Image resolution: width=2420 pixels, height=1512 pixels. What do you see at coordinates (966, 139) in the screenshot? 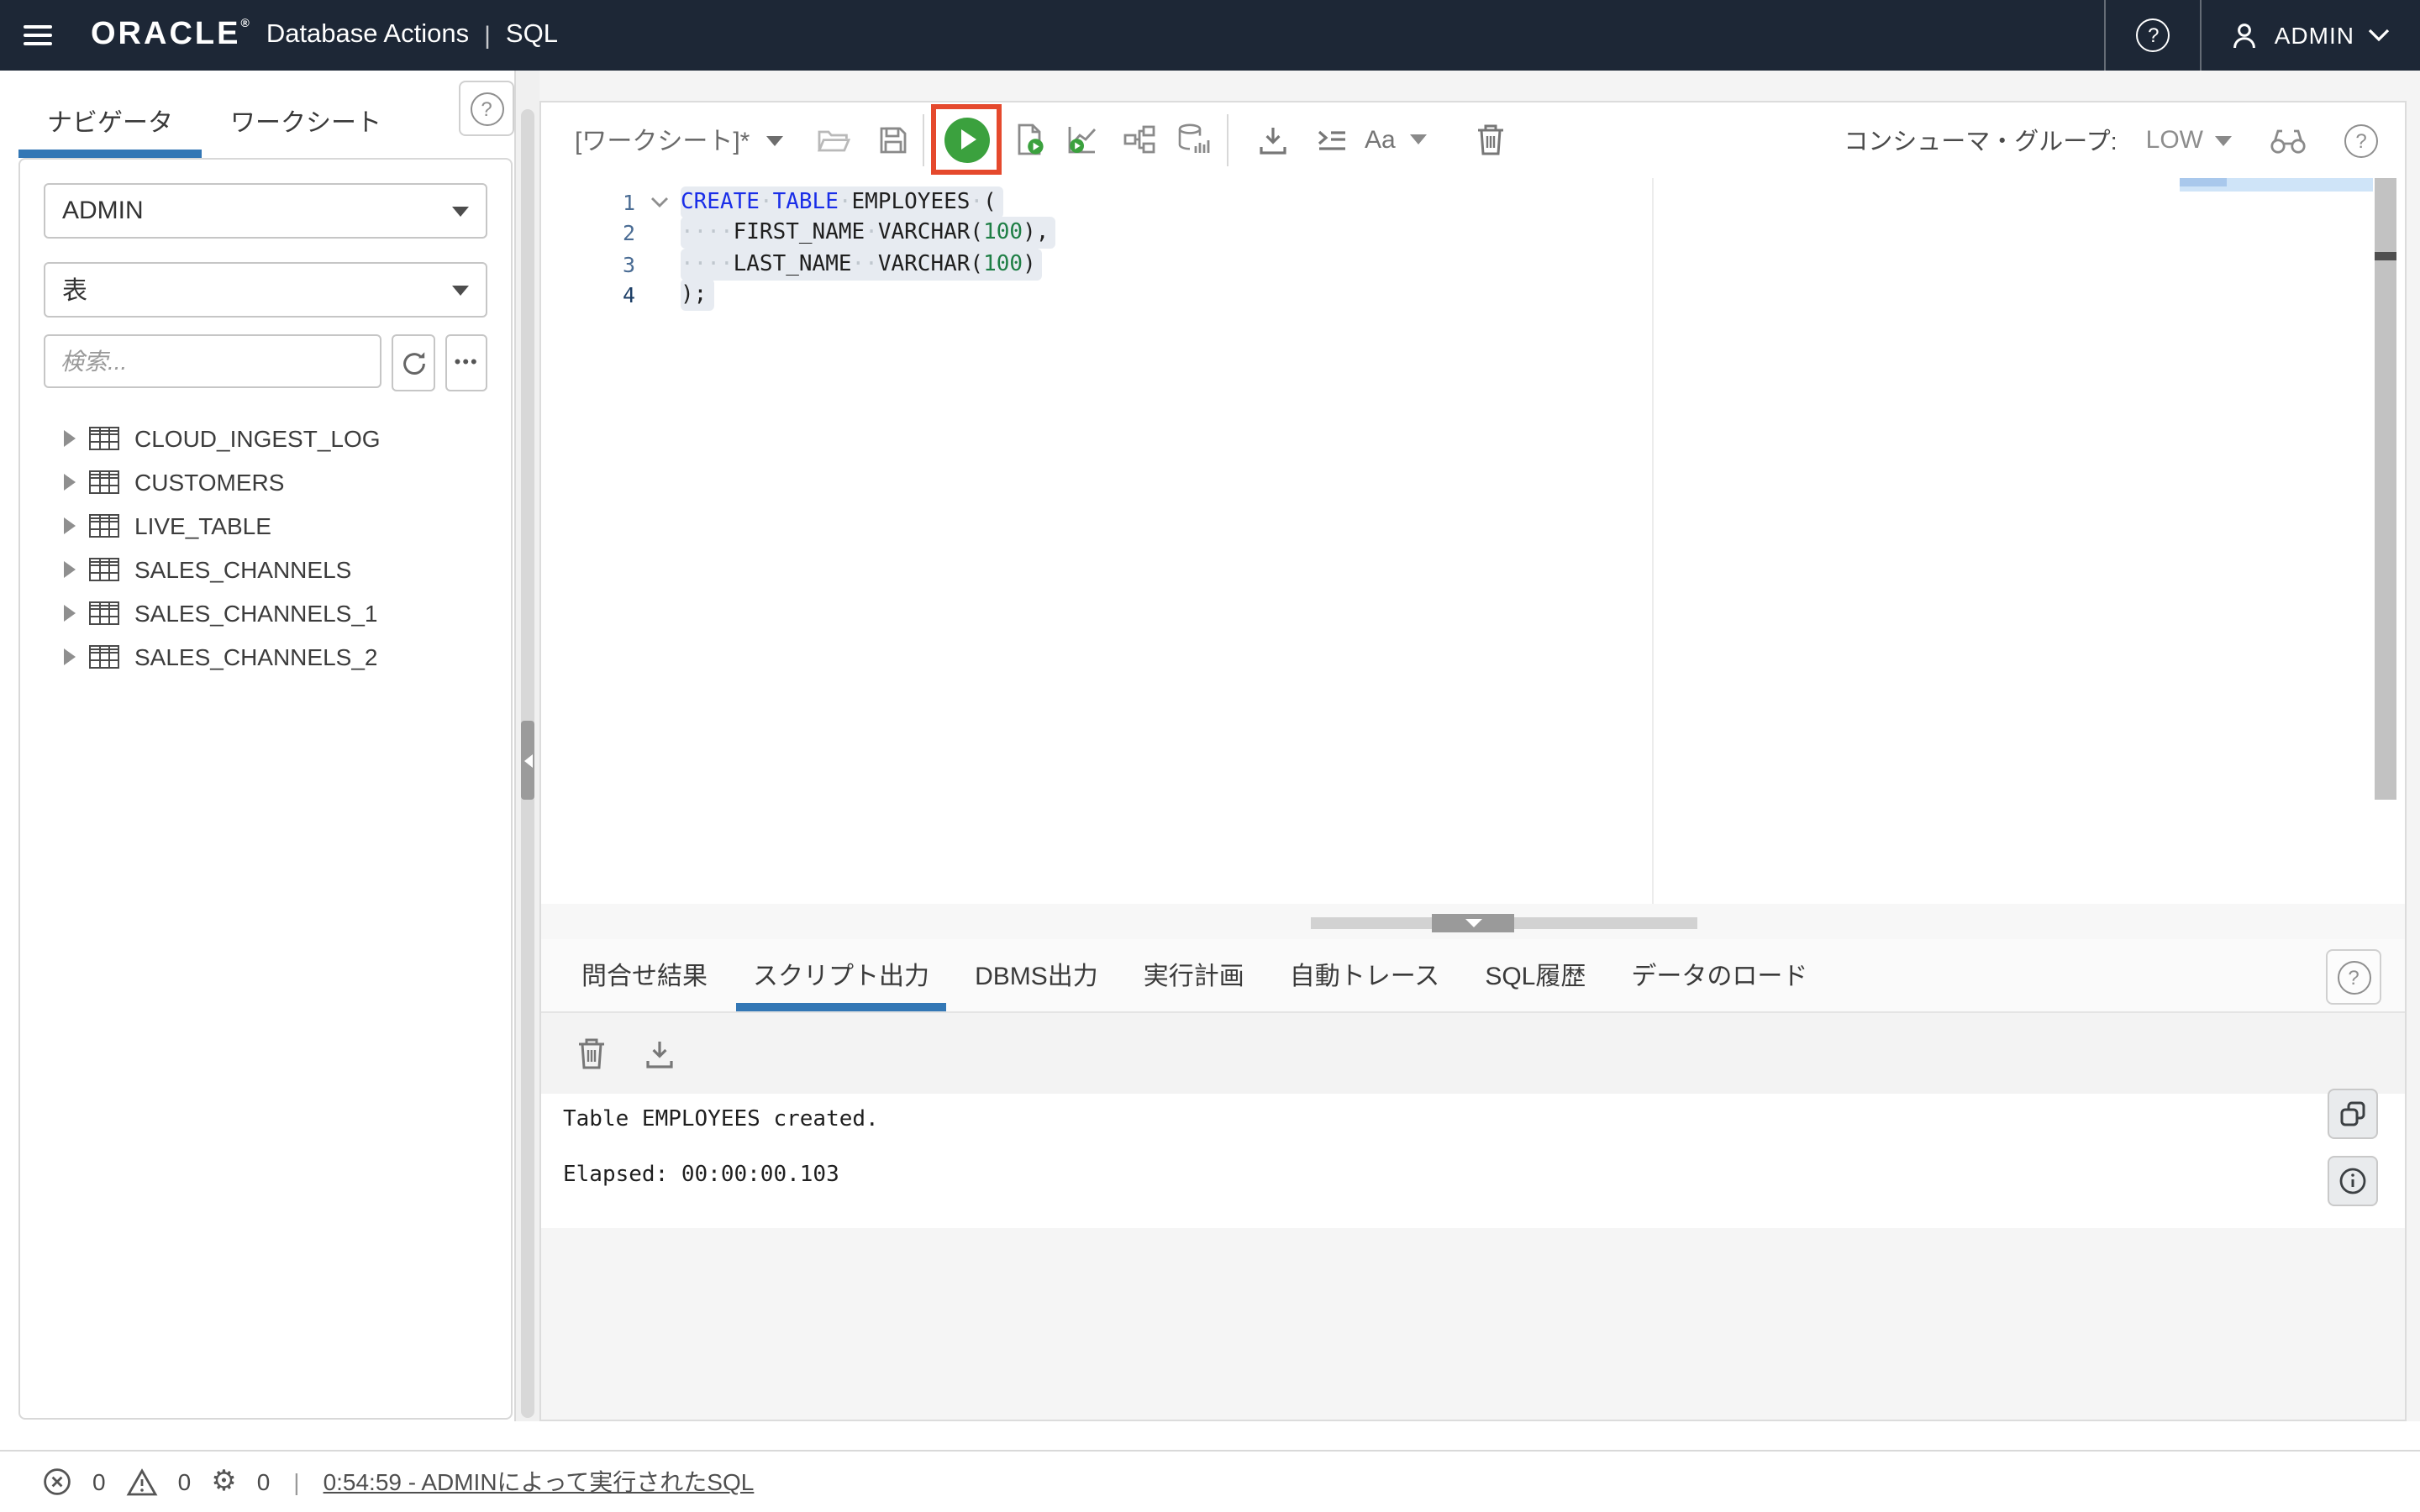
I see `run-statement-highlight-box` at bounding box center [966, 139].